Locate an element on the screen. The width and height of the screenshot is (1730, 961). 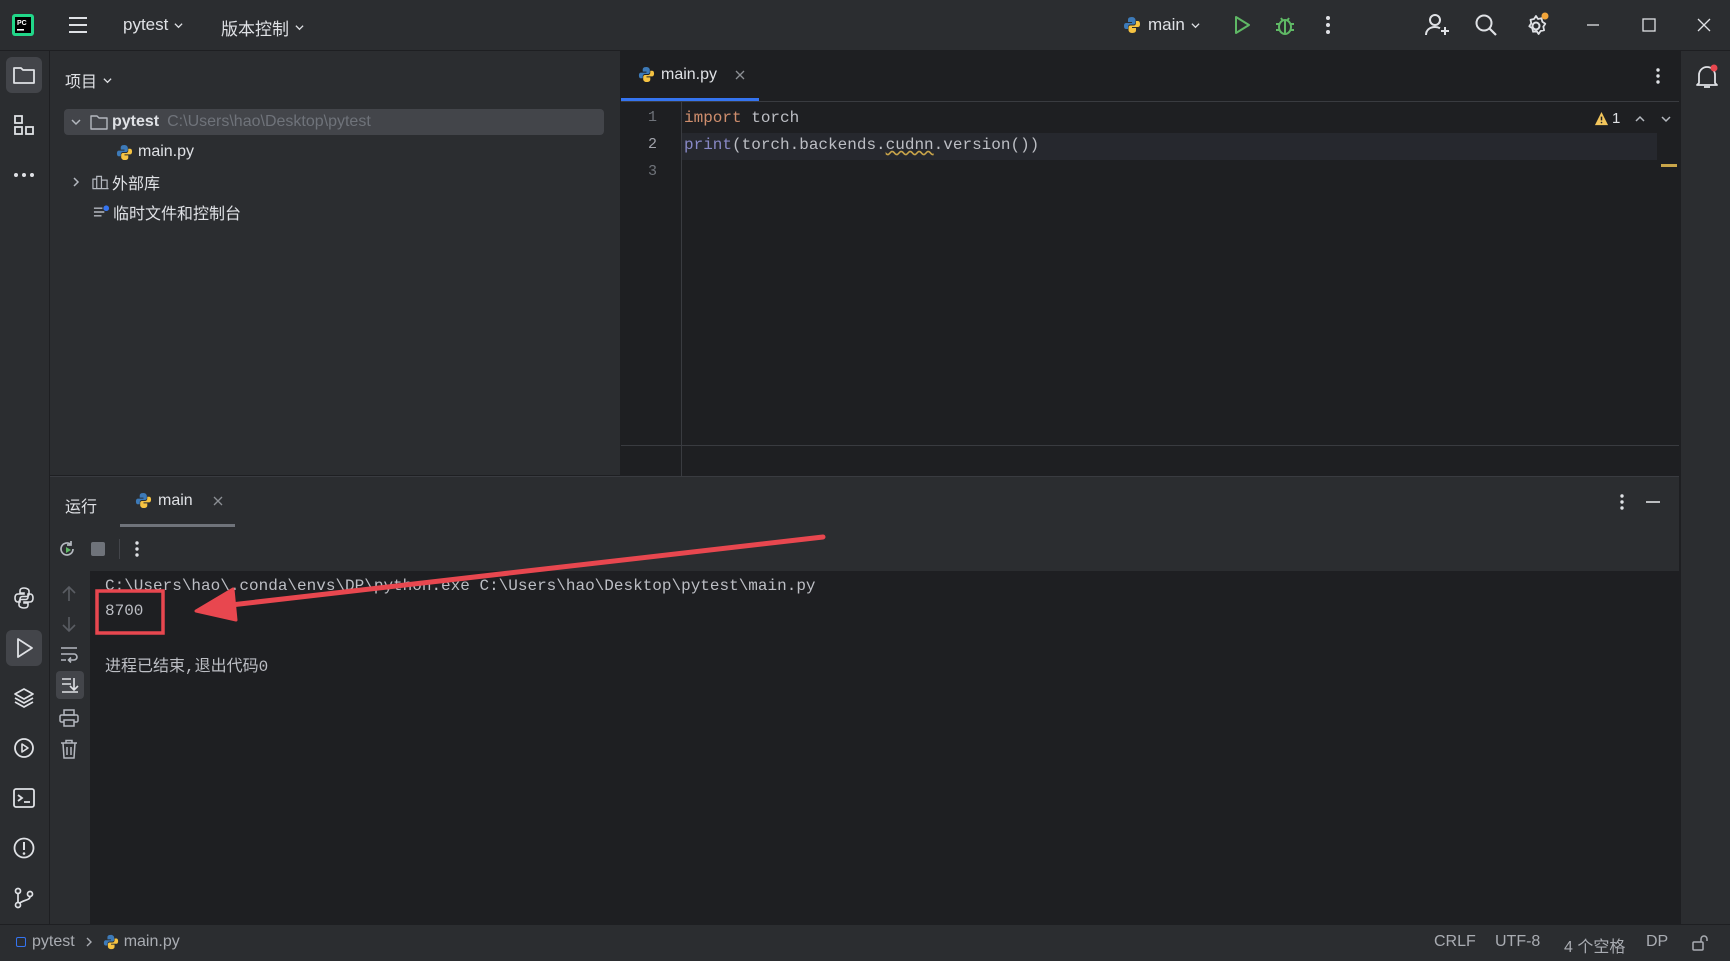
problems-tool-button is located at coordinates (24, 848).